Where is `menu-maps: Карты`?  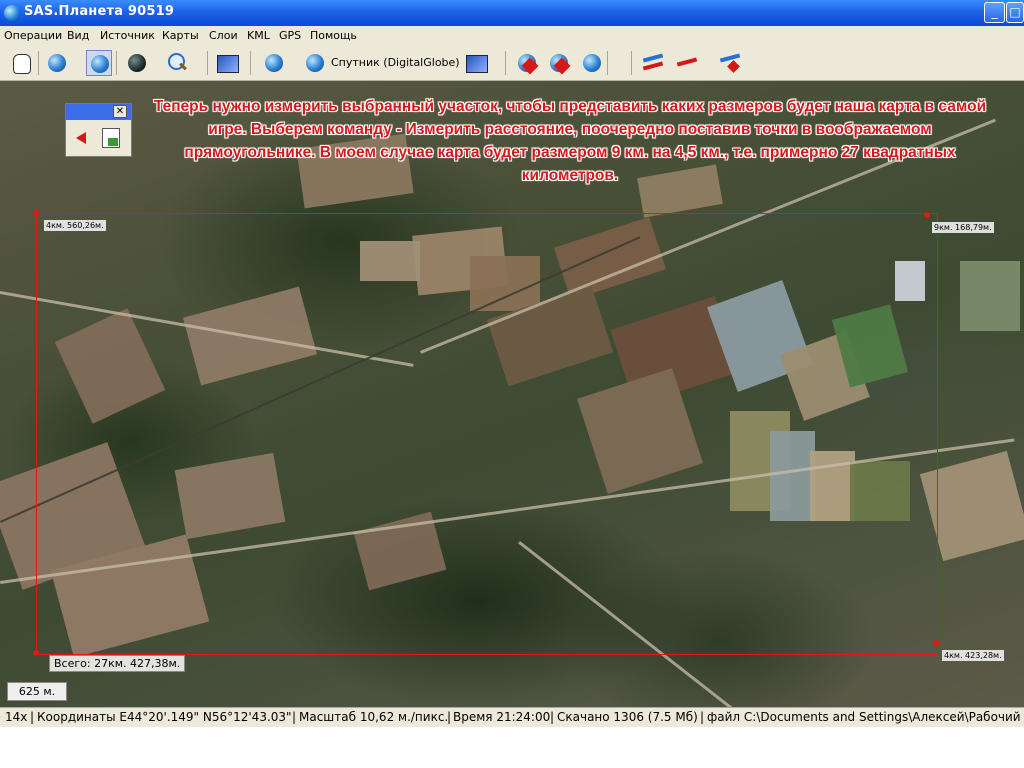
menu-maps: Карты is located at coordinates (180, 35).